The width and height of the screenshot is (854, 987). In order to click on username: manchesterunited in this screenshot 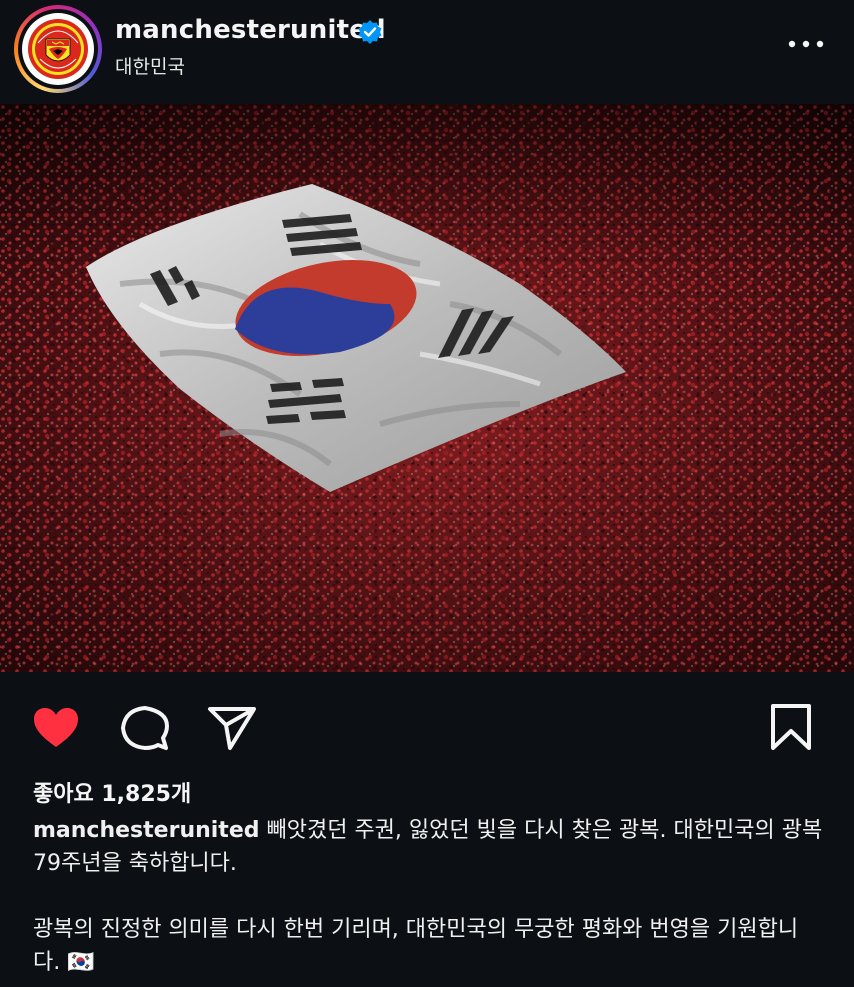, I will do `click(250, 30)`.